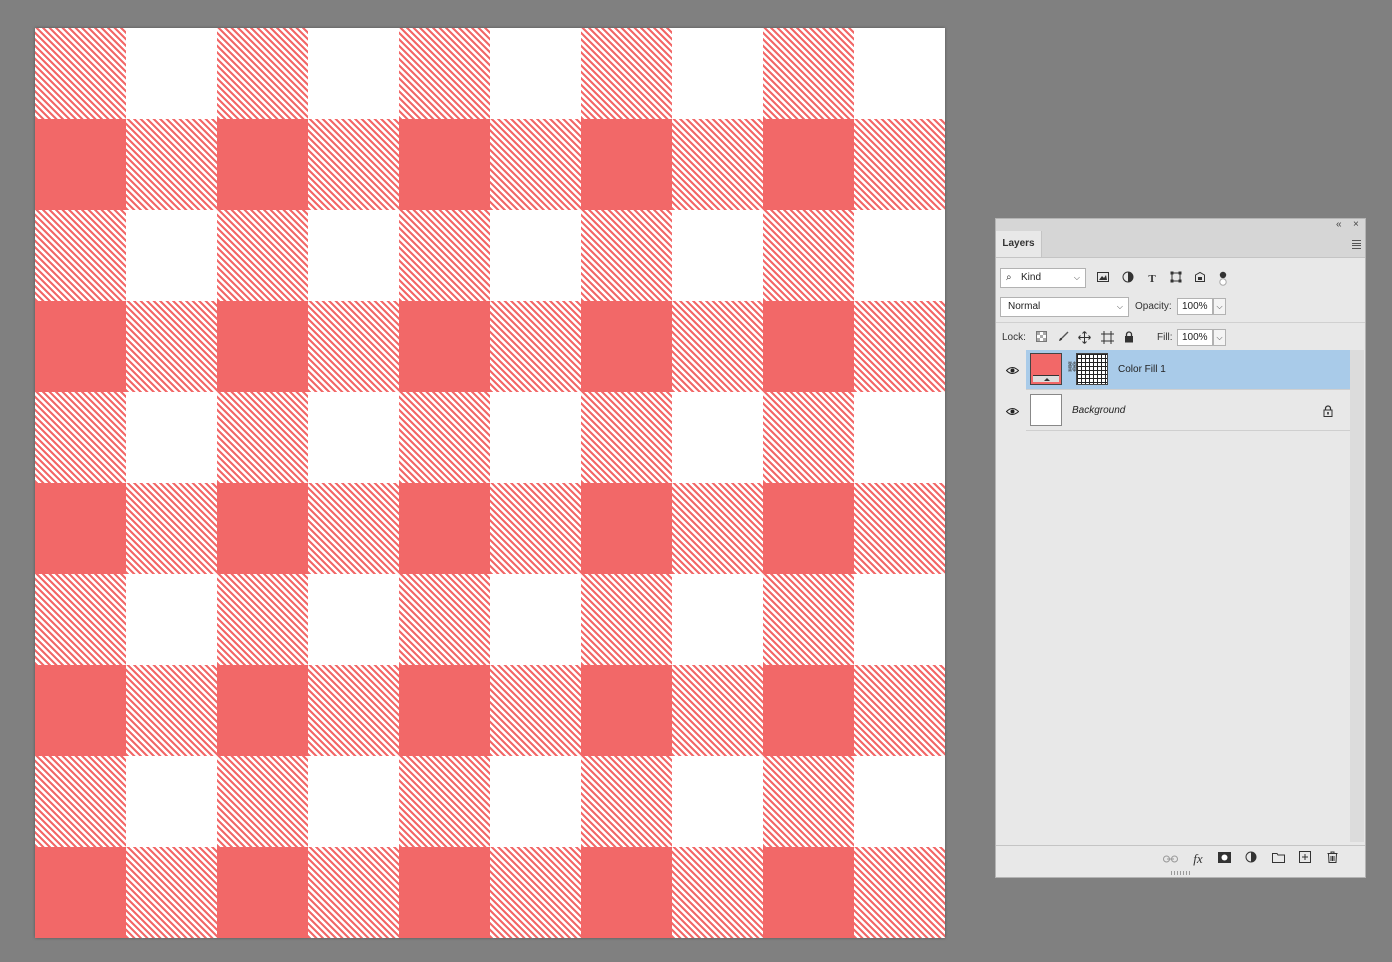 This screenshot has width=1392, height=962. What do you see at coordinates (1043, 278) in the screenshot?
I see `filter-kind-select: ⌕ Kind ⌵` at bounding box center [1043, 278].